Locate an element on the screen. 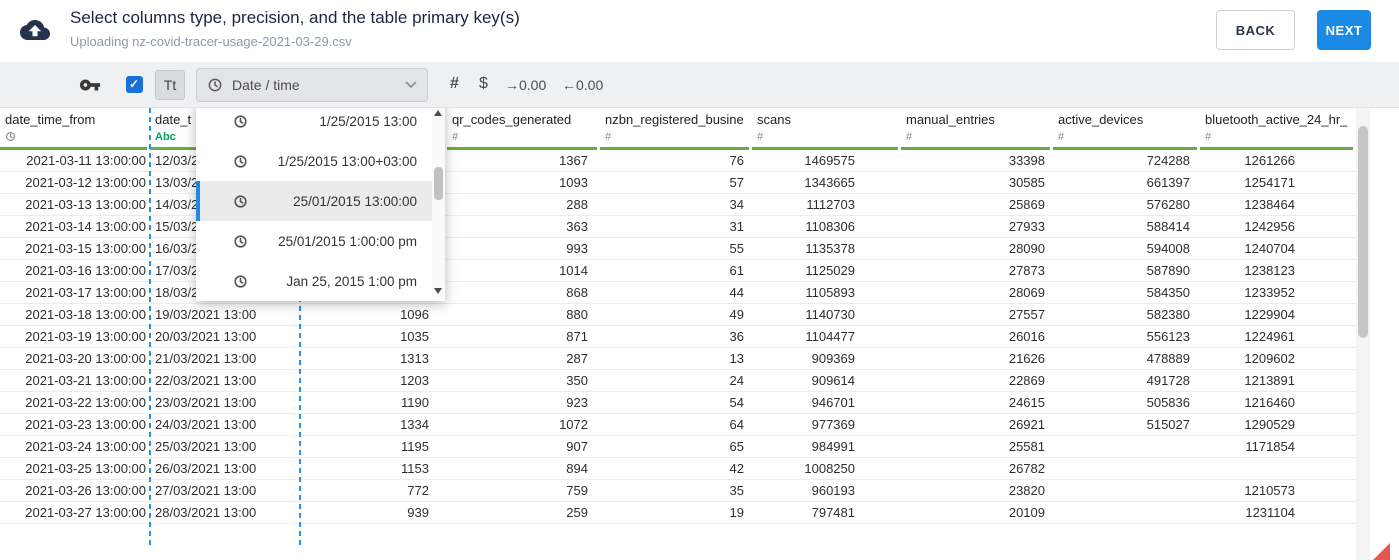 The image size is (1399, 560). back-button: BACK is located at coordinates (1255, 30).